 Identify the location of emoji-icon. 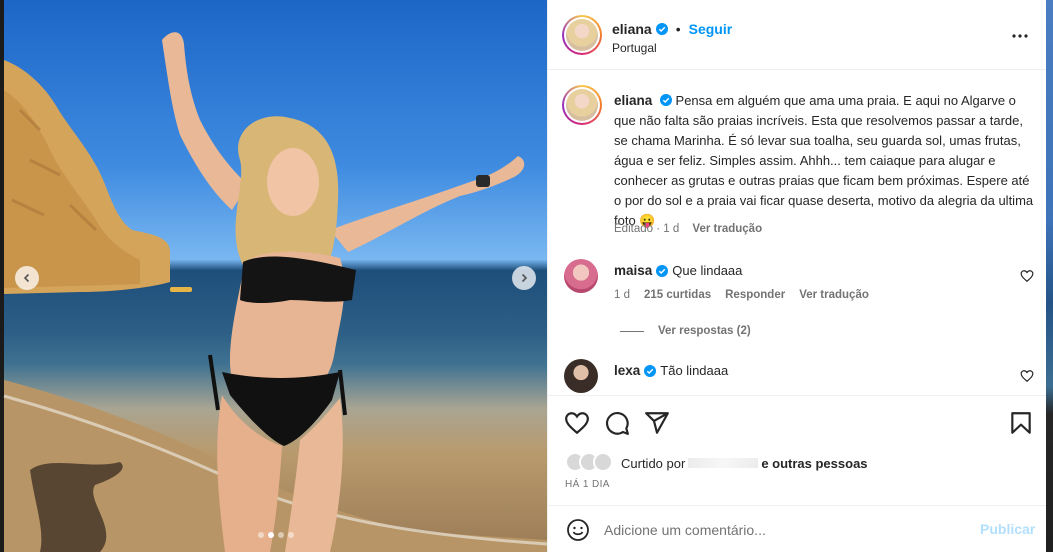
(578, 530).